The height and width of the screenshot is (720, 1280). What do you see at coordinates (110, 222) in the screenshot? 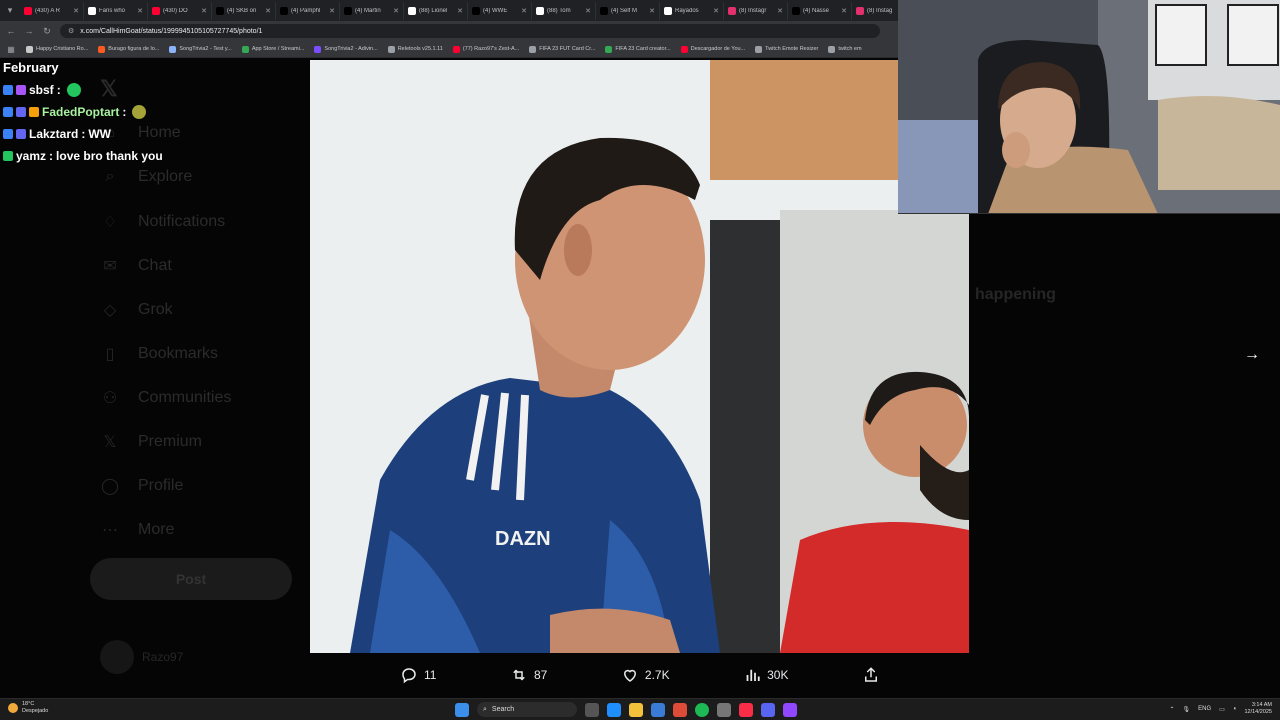
I see `x-nav-notifications-icon: ♢` at bounding box center [110, 222].